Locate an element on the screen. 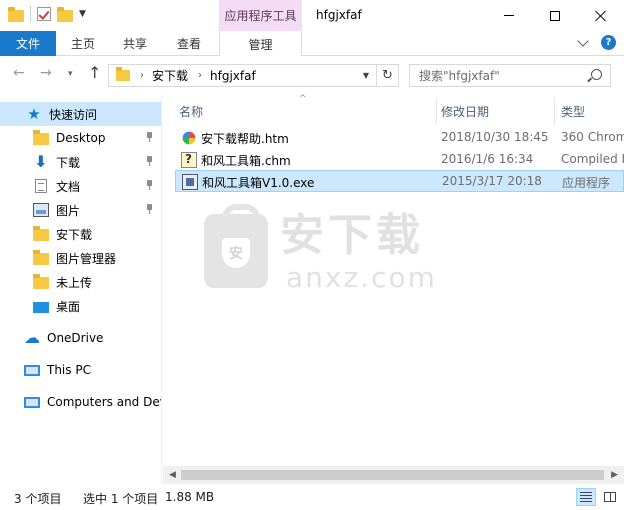 This screenshot has width=624, height=510. toolbar-separator is located at coordinates (30, 14).